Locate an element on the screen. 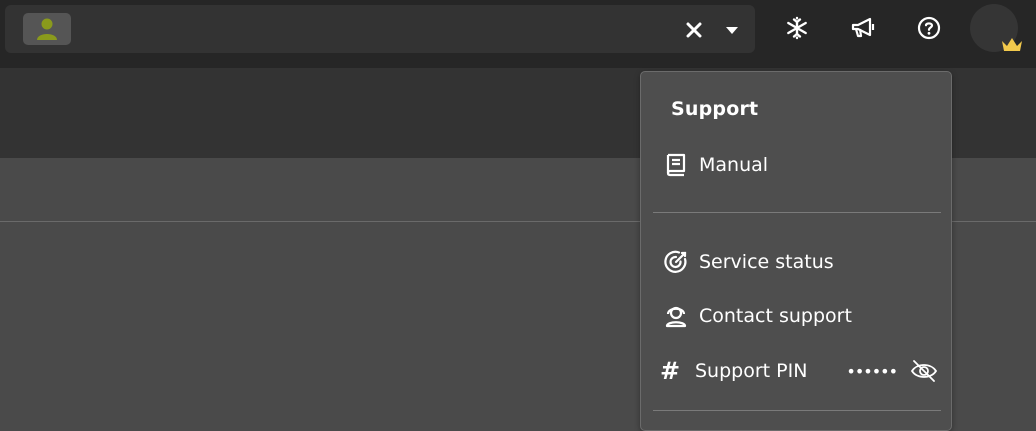  snowflake-icon is located at coordinates (797, 28).